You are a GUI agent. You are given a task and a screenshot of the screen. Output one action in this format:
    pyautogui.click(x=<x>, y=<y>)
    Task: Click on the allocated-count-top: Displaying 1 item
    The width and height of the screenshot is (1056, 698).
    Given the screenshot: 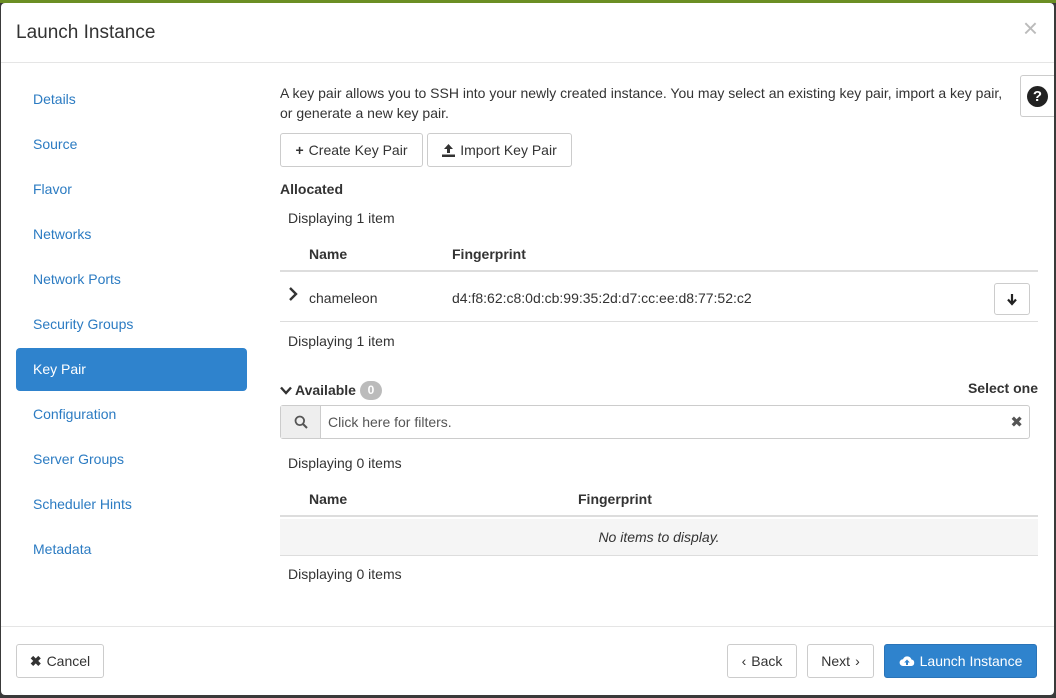 What is the action you would take?
    pyautogui.click(x=341, y=218)
    